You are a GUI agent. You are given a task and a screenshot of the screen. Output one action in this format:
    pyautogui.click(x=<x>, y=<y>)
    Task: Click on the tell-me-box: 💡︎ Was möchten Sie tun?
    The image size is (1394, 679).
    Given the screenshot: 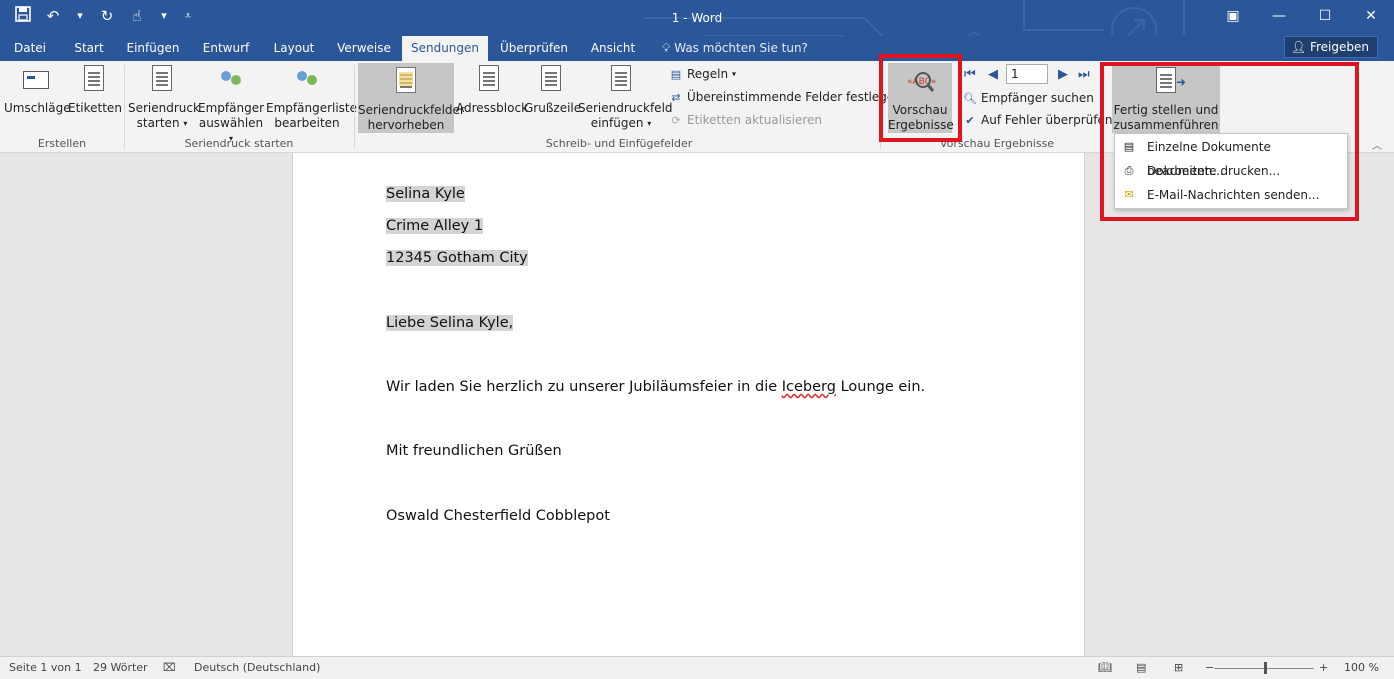 What is the action you would take?
    pyautogui.click(x=735, y=48)
    